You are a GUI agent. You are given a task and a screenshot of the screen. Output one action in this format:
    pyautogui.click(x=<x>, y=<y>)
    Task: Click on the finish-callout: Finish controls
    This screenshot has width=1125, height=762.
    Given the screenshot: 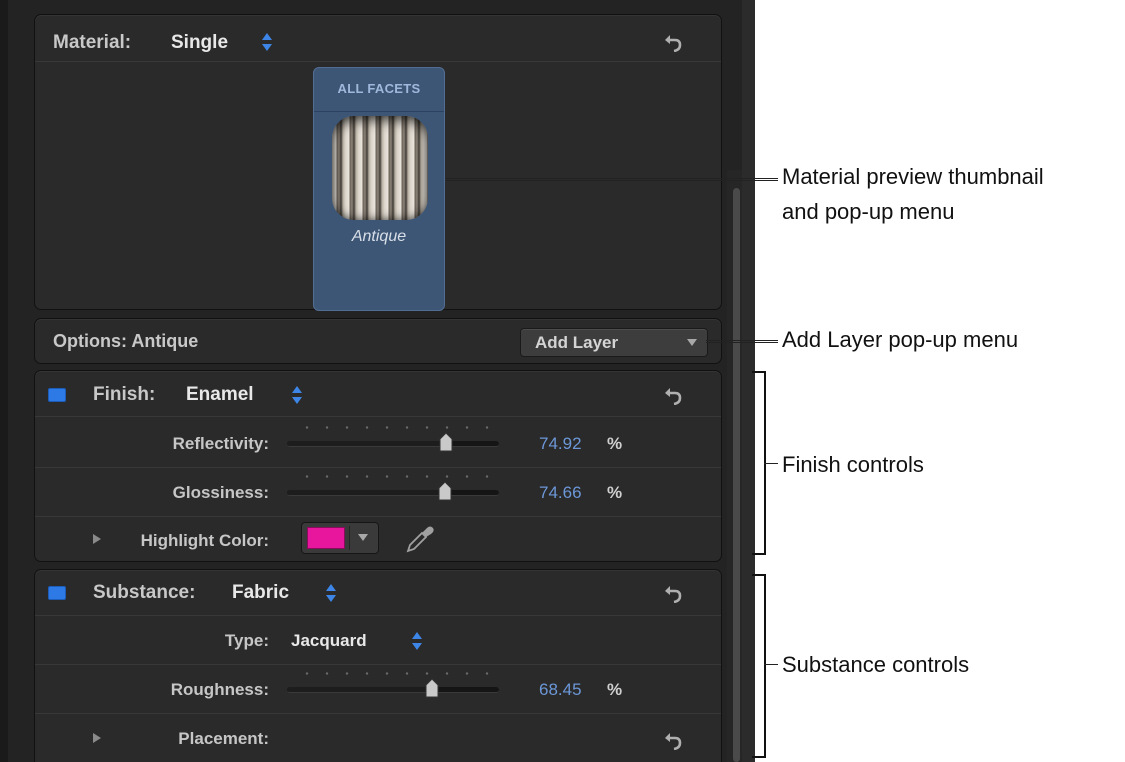 What is the action you would take?
    pyautogui.click(x=853, y=464)
    